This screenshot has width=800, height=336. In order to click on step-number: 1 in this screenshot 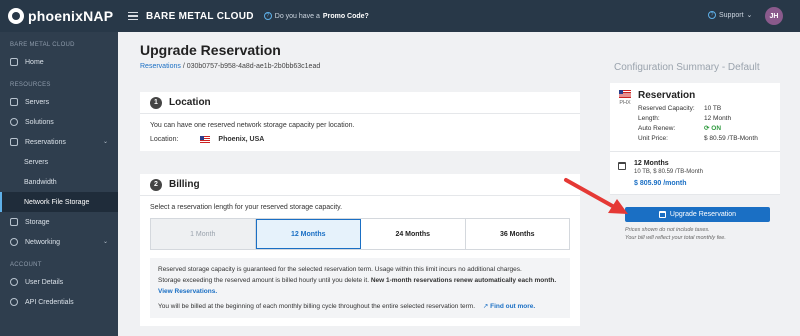, I will do `click(156, 102)`.